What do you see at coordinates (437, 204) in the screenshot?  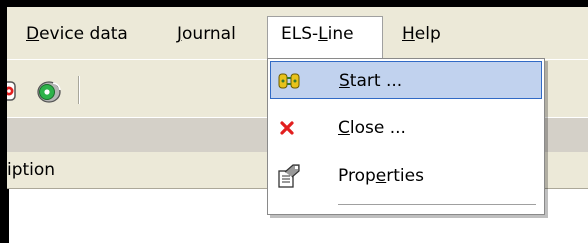 I see `menu-separator` at bounding box center [437, 204].